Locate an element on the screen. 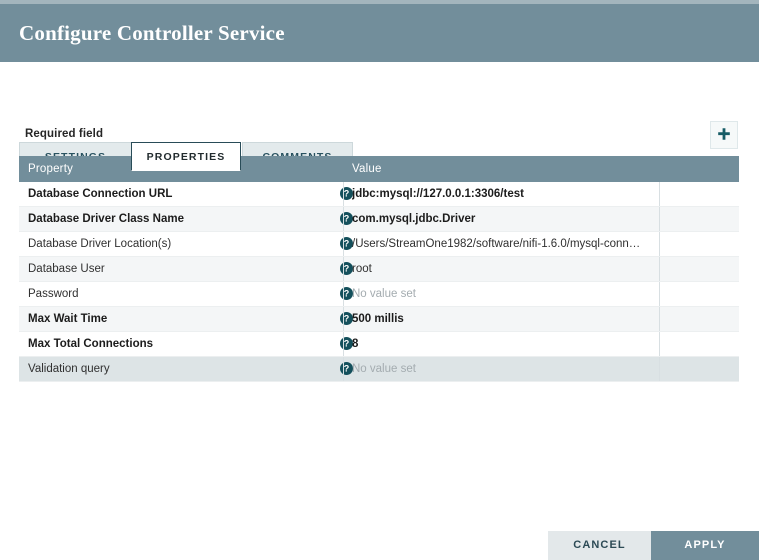  table-row: Database User? root is located at coordinates (379, 269).